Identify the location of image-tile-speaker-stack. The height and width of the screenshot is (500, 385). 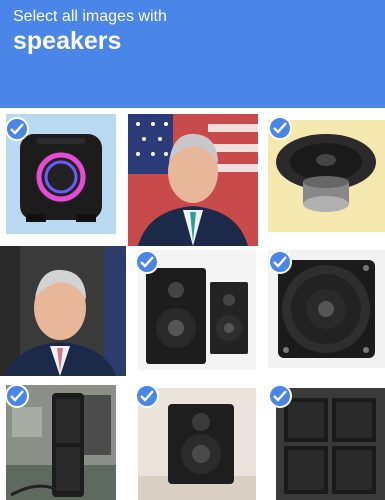
(330, 444).